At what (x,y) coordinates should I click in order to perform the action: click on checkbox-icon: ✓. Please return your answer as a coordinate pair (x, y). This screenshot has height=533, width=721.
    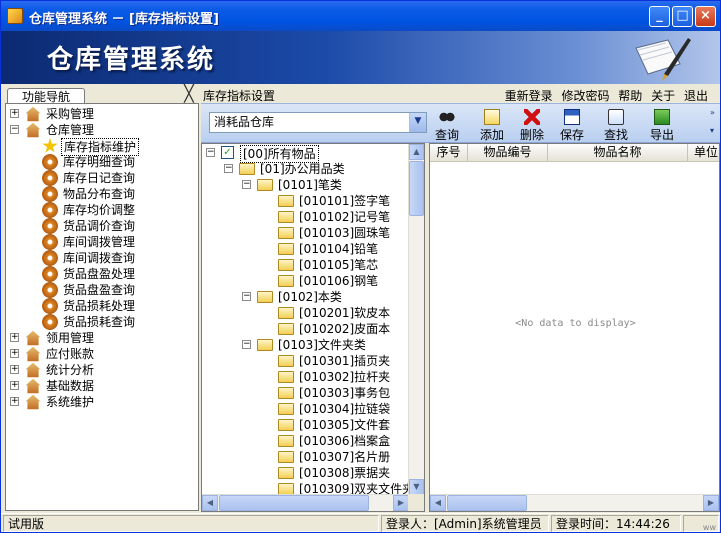
    Looking at the image, I should click on (227, 152).